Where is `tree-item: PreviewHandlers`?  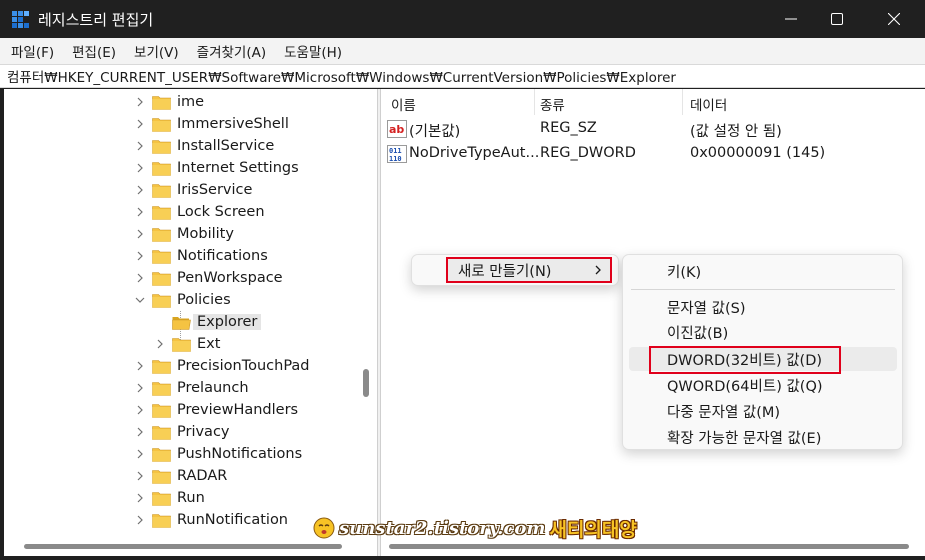
tree-item: PreviewHandlers is located at coordinates (216, 410).